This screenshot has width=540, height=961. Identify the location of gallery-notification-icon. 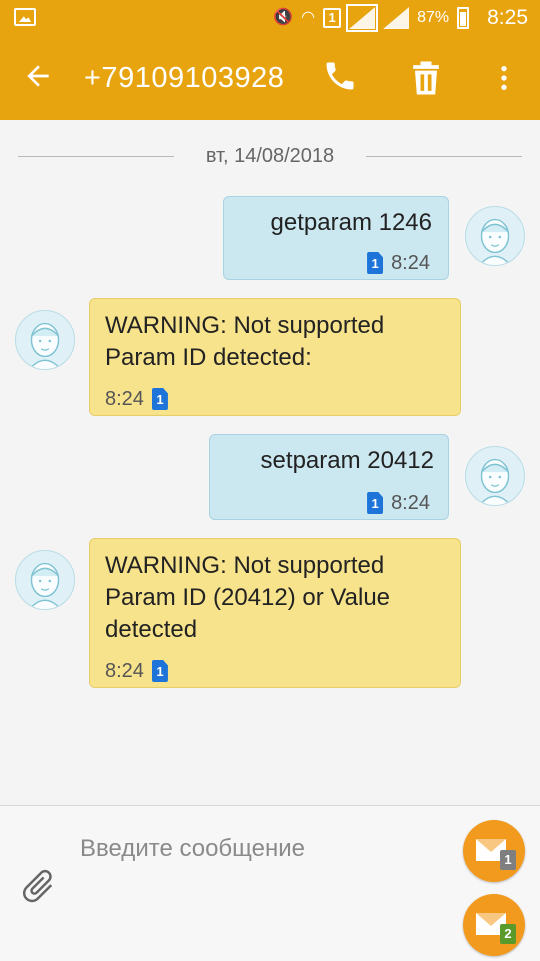
(25, 17).